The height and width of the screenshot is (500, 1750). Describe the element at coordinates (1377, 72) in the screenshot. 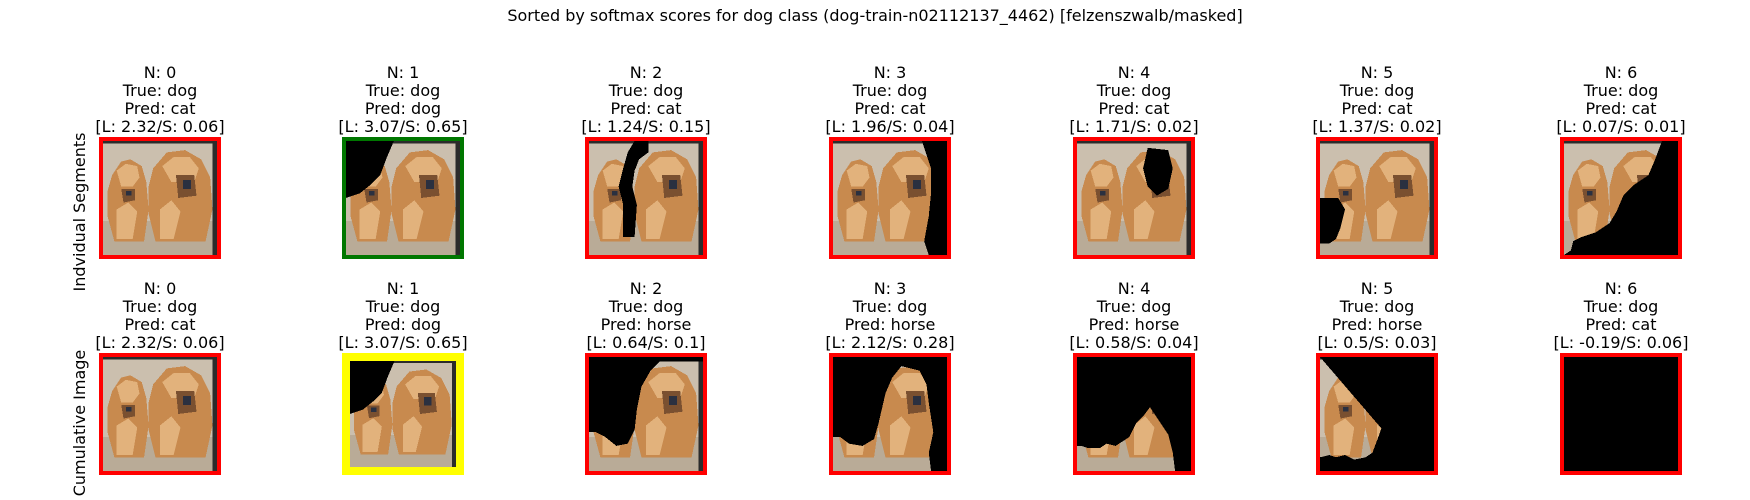

I see `panel-title-n: N: 5` at that location.